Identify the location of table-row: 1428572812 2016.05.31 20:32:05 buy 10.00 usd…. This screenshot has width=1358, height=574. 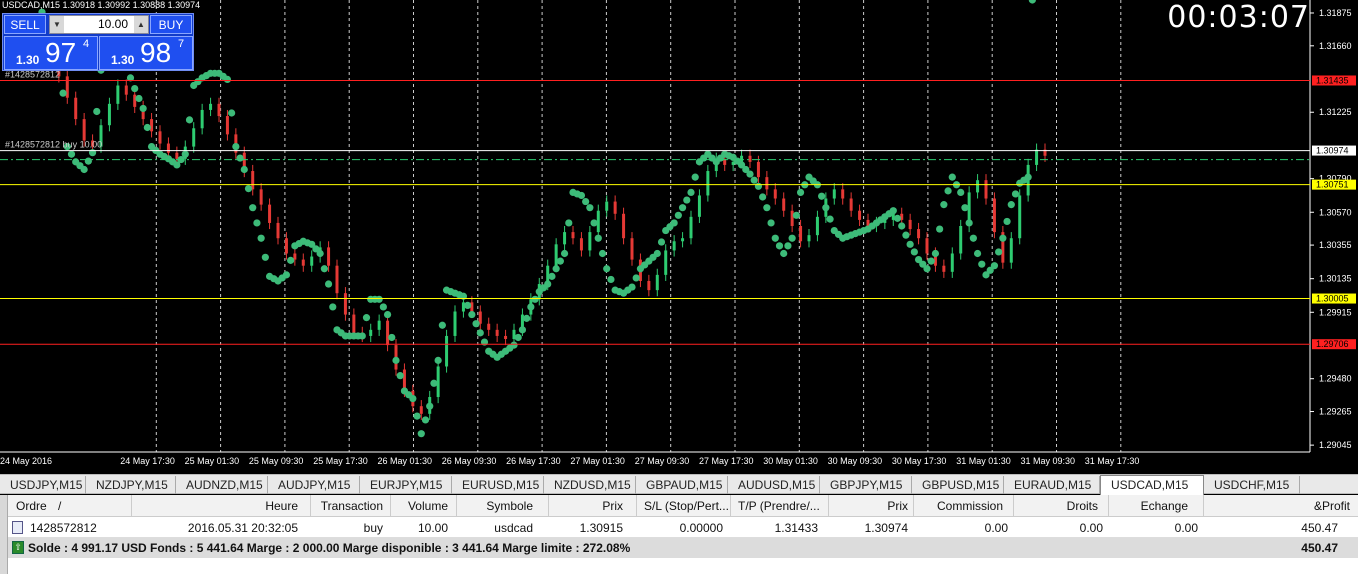
(683, 527).